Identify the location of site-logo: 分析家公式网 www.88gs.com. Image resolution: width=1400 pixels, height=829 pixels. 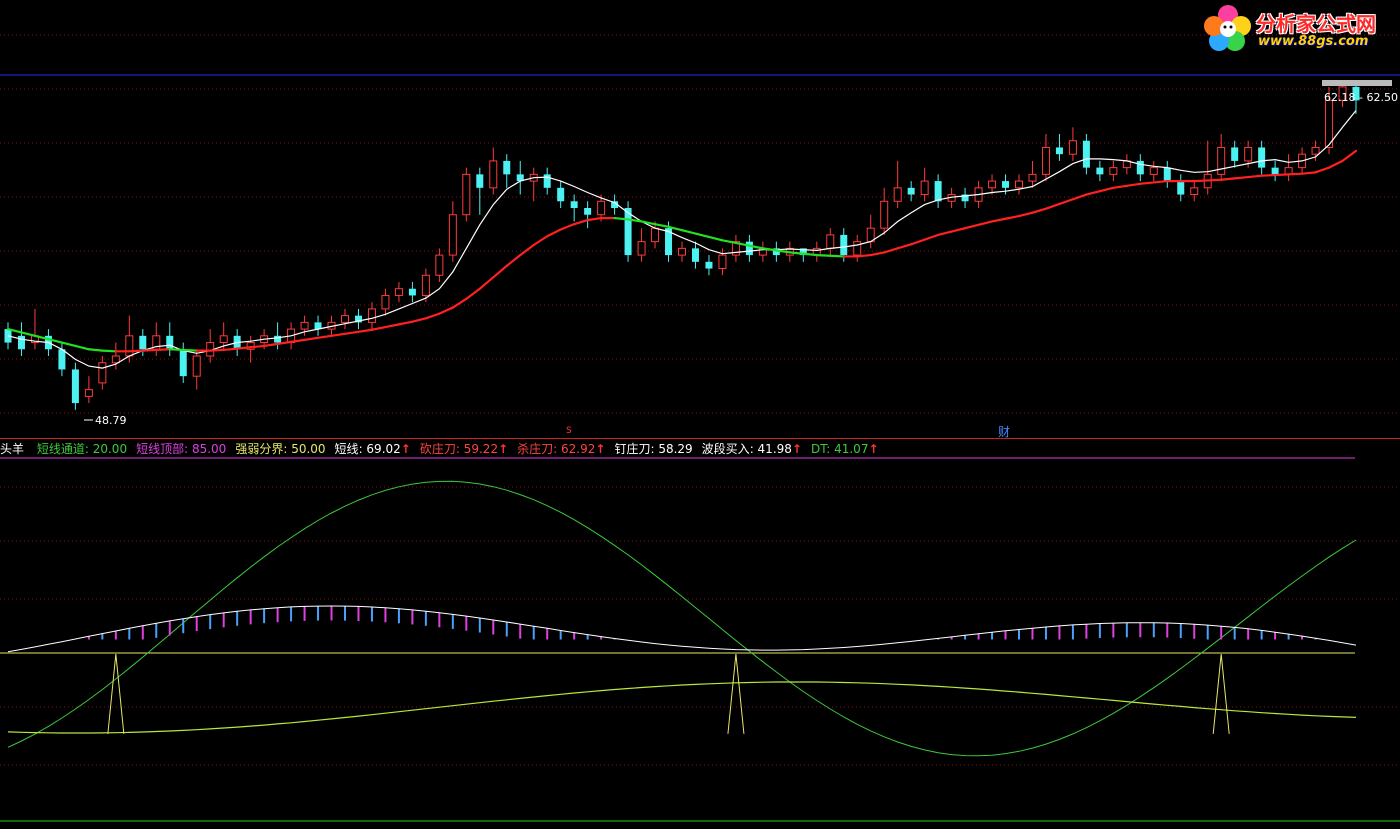
(1300, 28).